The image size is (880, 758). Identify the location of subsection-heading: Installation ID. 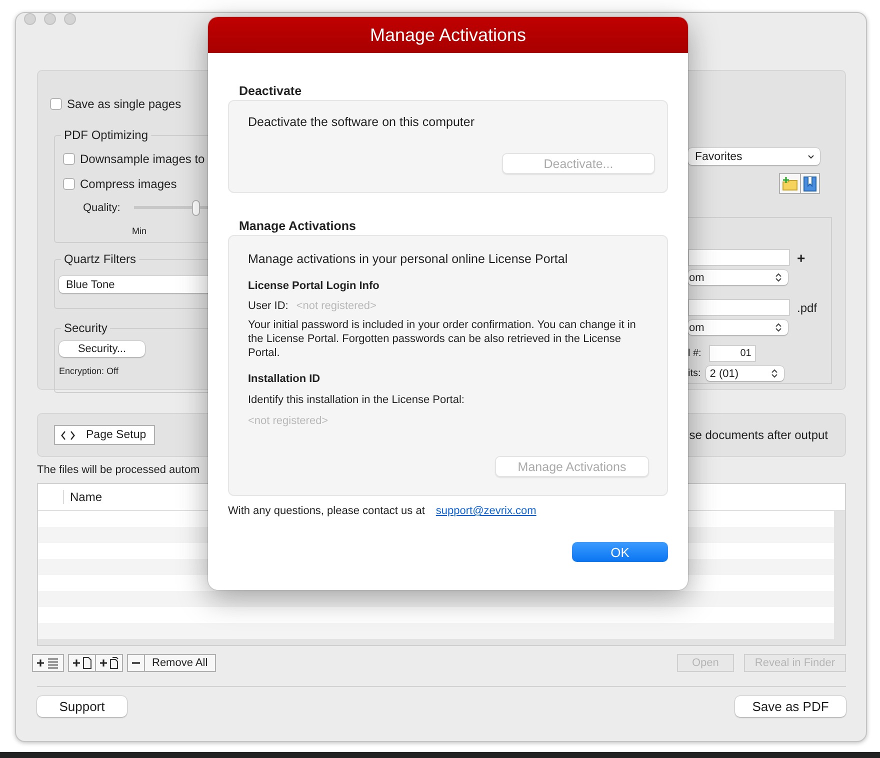
(285, 379).